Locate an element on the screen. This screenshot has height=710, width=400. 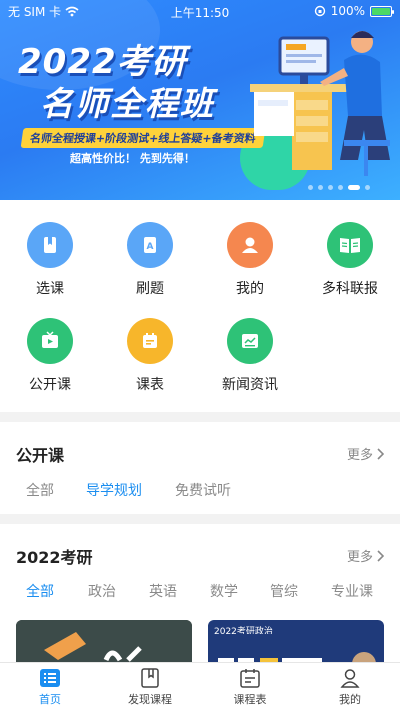
tab-major: 专业课 is located at coordinates (352, 591).